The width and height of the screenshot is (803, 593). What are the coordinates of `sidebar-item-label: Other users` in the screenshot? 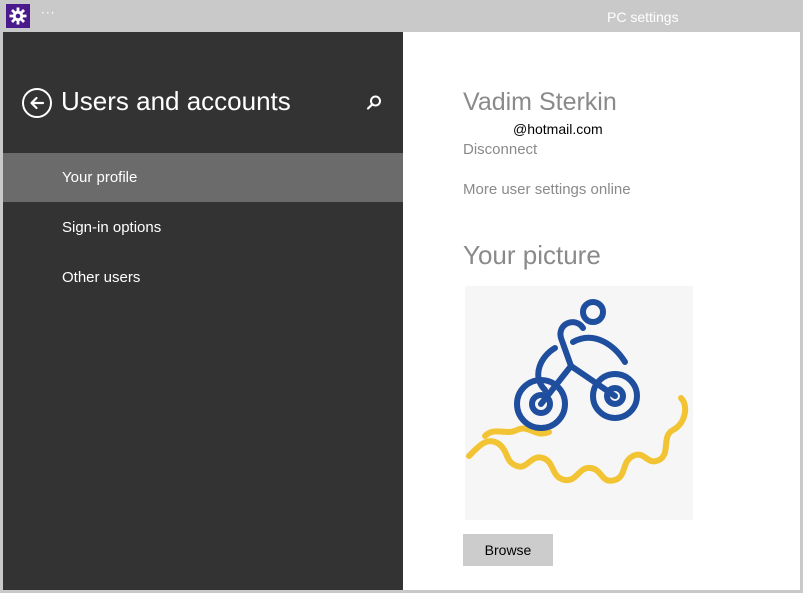 It's located at (101, 277).